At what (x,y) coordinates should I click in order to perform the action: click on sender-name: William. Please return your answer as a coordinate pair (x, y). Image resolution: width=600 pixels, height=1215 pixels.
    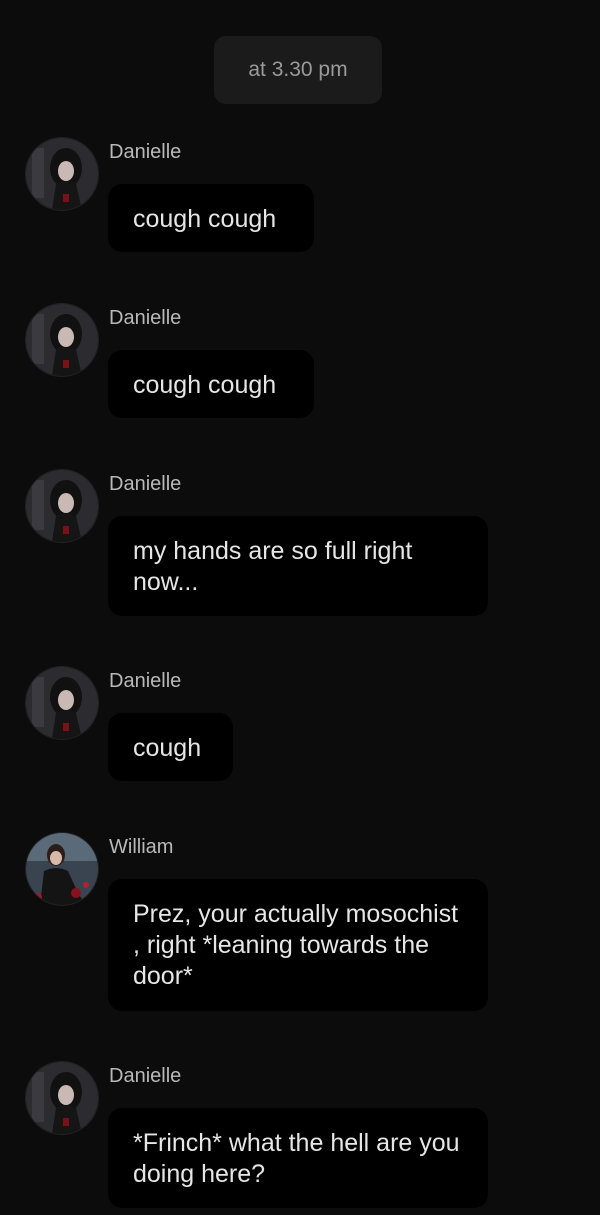
    Looking at the image, I should click on (141, 847).